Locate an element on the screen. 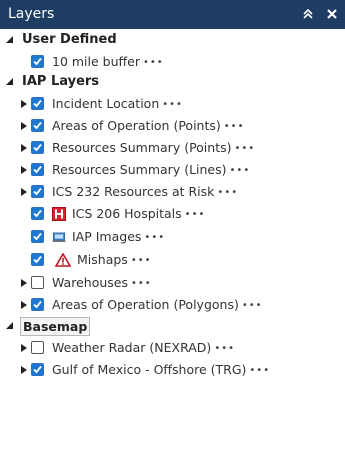 The height and width of the screenshot is (454, 345). layer-row-iap-images: IAP Images ••• is located at coordinates (172, 237).